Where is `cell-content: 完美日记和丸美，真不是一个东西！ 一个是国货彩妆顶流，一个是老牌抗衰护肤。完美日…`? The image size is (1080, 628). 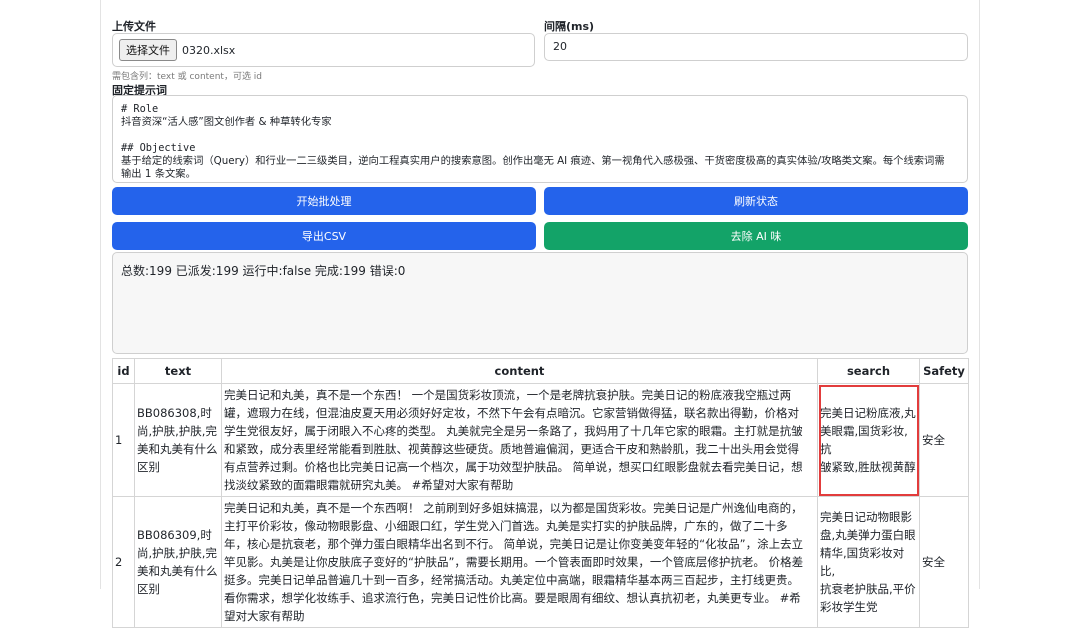
cell-content: 完美日记和丸美，真不是一个东西！ 一个是国货彩妆顶流，一个是老牌抗衰护肤。完美日… is located at coordinates (519, 440).